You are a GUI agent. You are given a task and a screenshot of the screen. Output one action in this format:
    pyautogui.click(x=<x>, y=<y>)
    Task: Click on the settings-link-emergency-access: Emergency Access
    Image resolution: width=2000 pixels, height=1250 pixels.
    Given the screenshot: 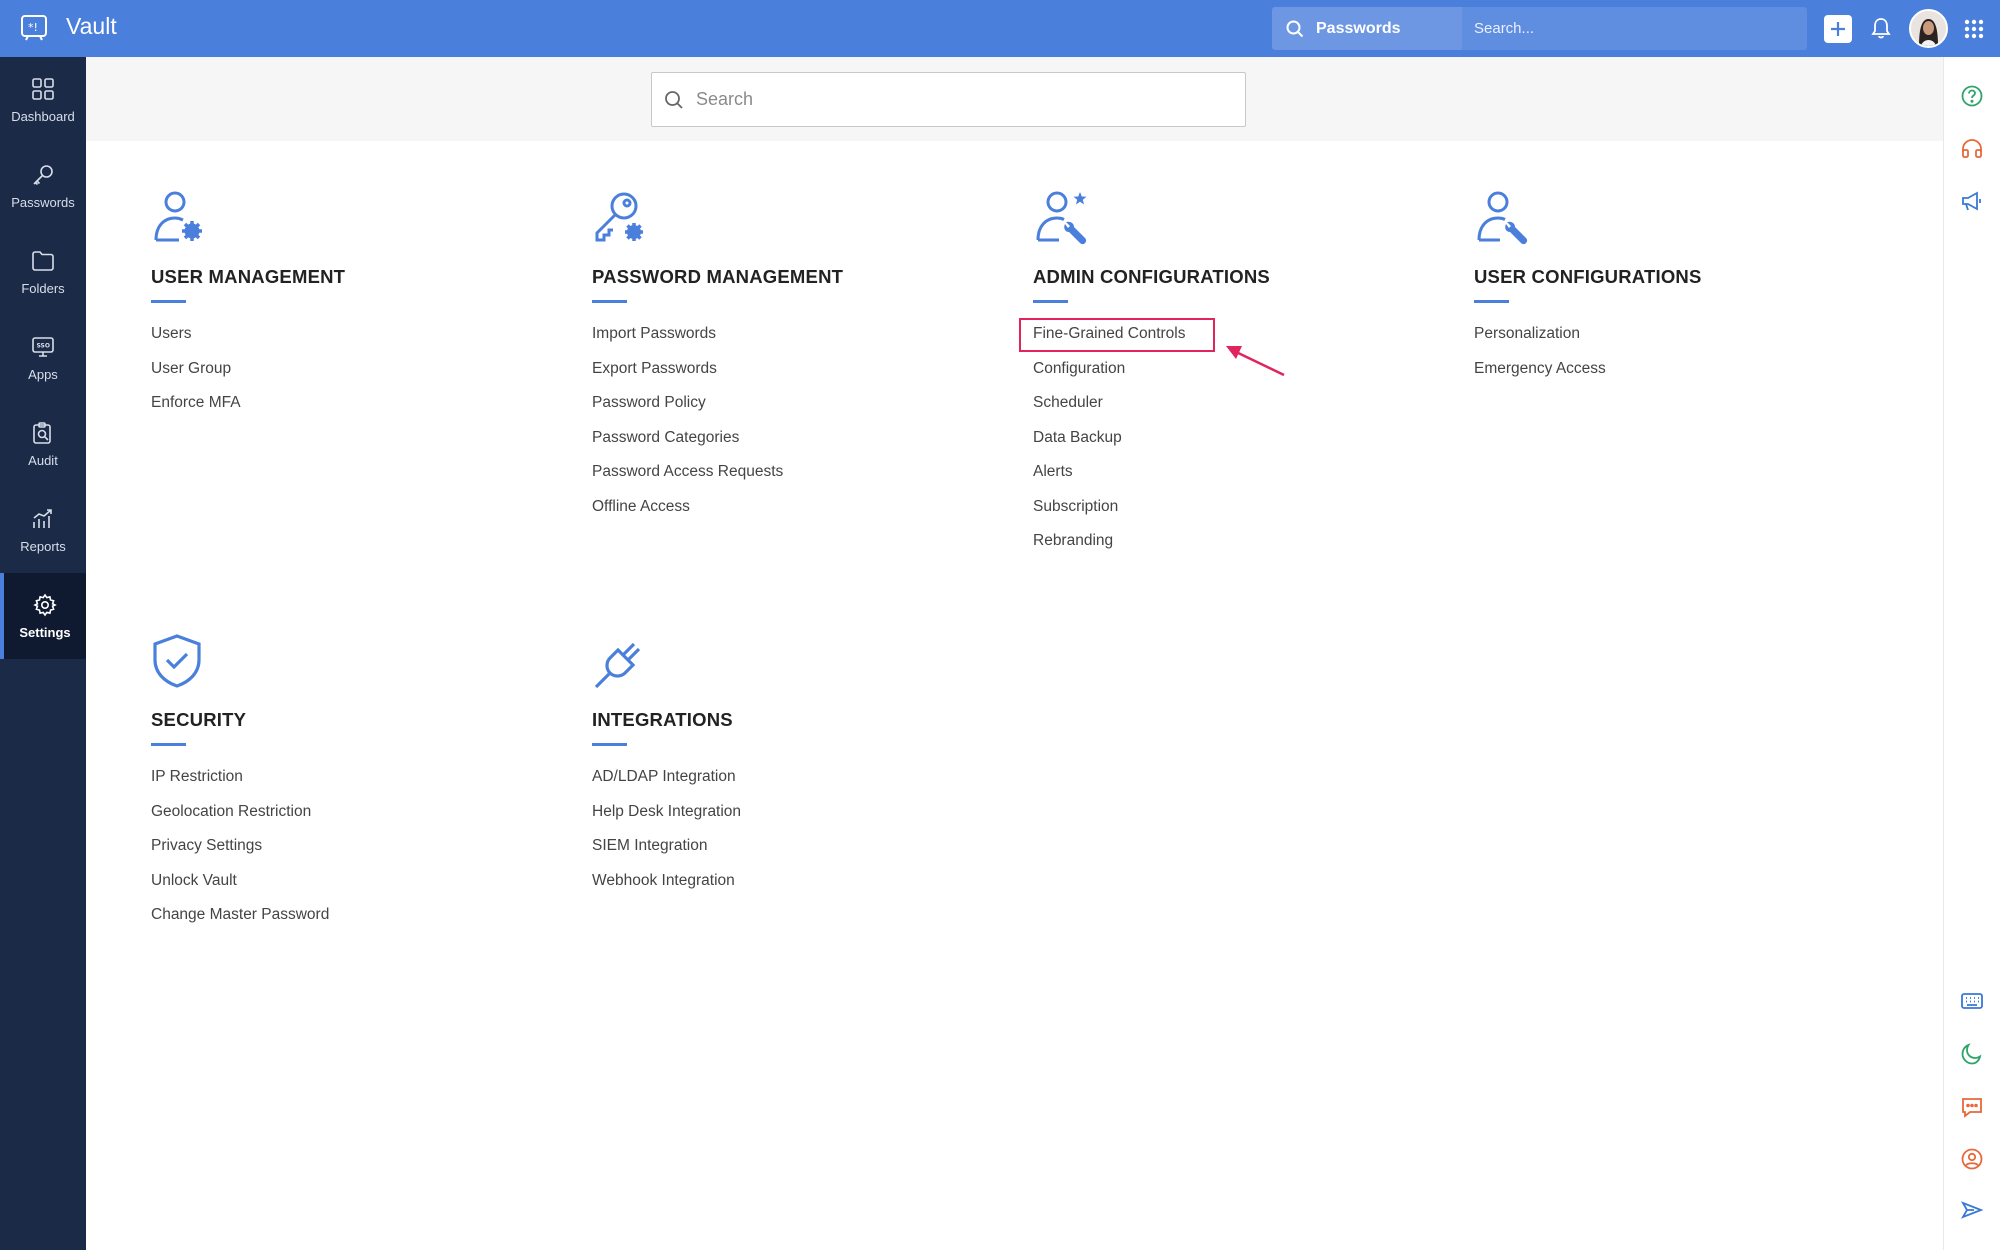 What is the action you would take?
    pyautogui.click(x=1540, y=368)
    